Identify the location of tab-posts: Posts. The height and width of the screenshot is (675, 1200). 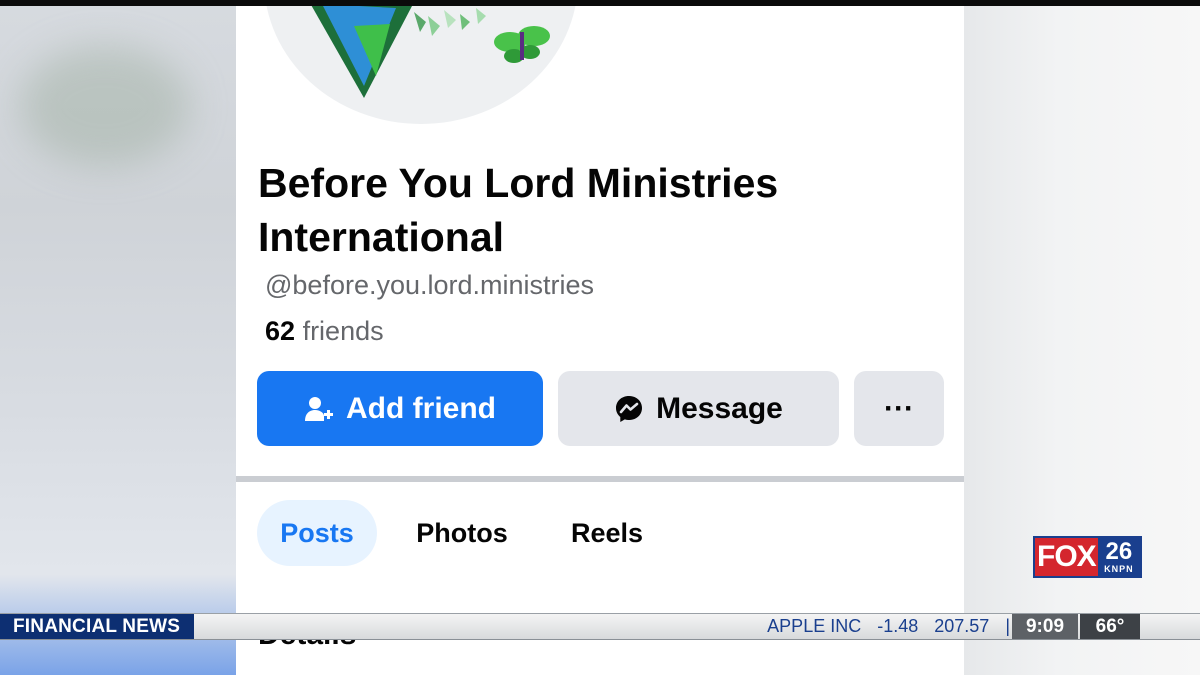
(317, 533).